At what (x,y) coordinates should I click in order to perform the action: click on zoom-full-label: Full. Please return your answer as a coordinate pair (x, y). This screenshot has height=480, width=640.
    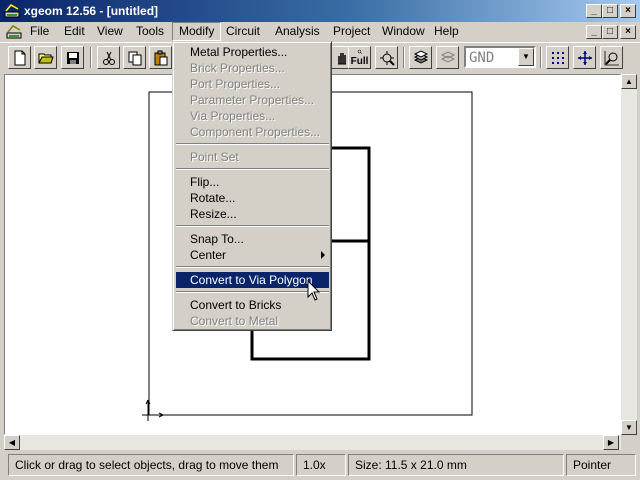
    Looking at the image, I should click on (359, 61).